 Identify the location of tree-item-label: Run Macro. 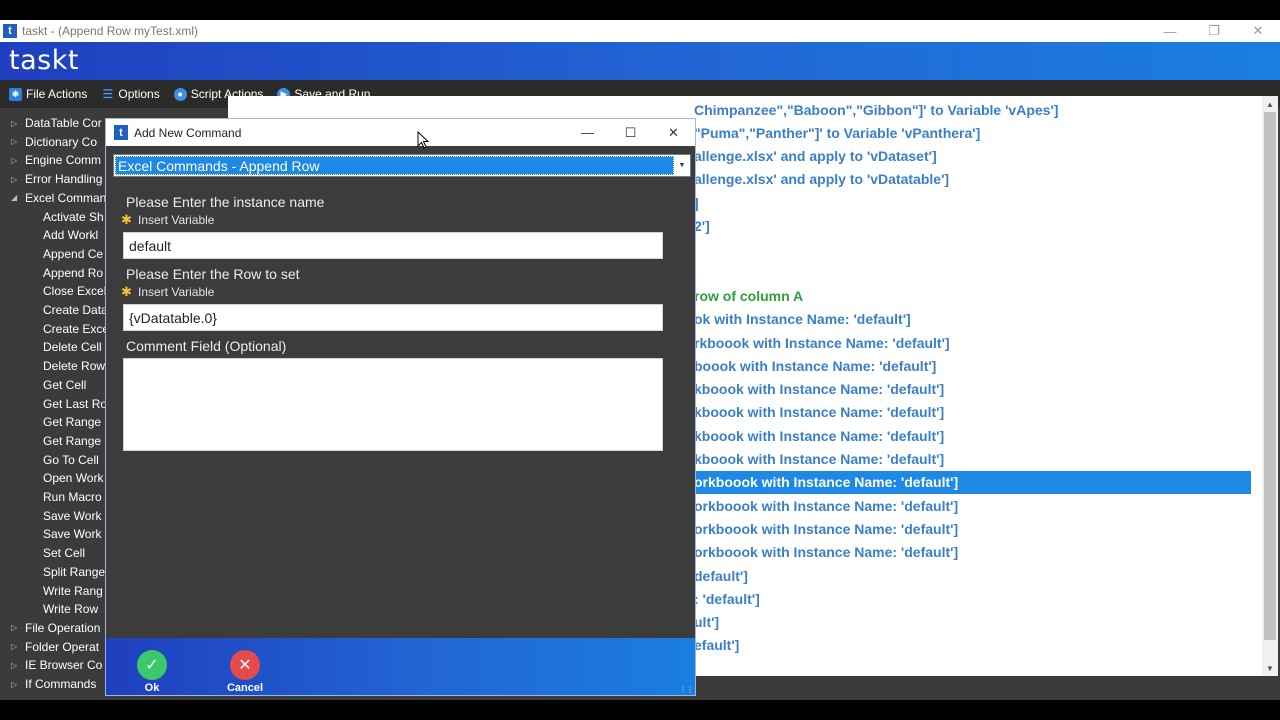
(72, 497).